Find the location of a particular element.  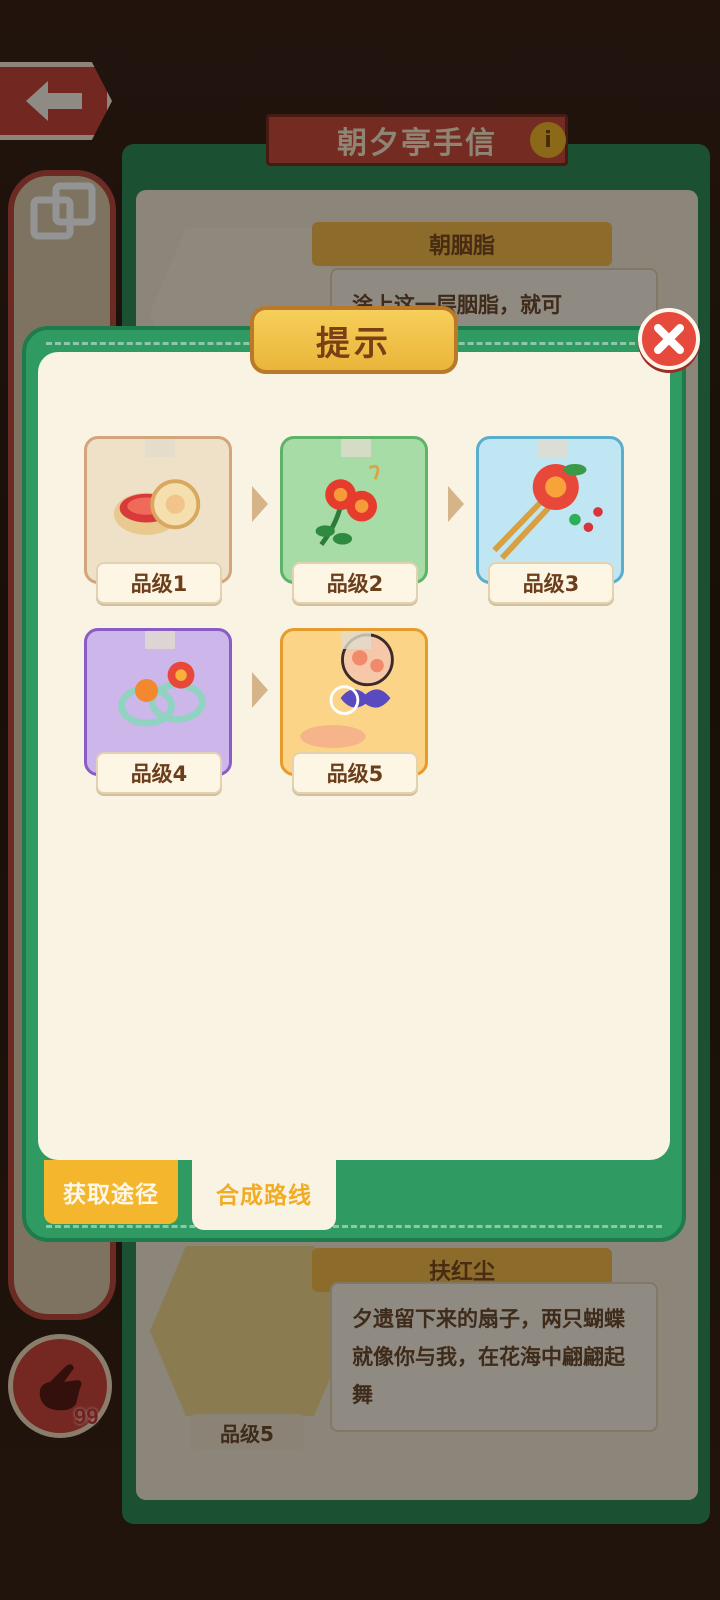

dashed-border-bottom is located at coordinates (354, 1226).